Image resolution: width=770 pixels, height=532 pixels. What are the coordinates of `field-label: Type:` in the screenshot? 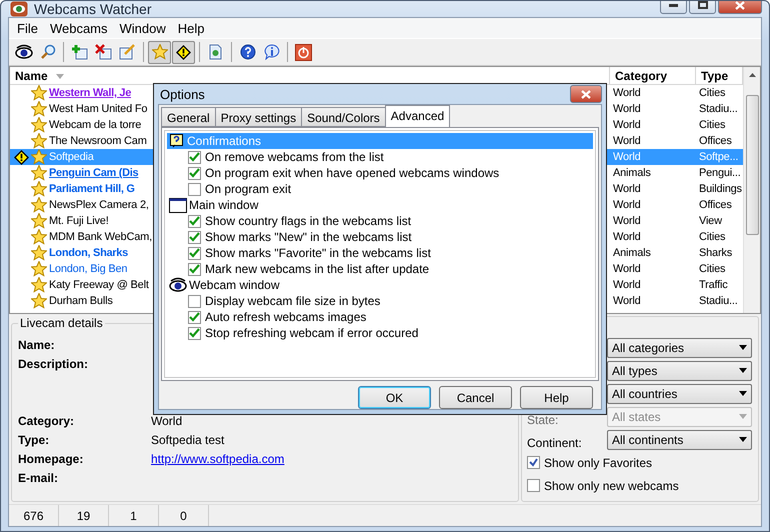 It's located at (34, 441).